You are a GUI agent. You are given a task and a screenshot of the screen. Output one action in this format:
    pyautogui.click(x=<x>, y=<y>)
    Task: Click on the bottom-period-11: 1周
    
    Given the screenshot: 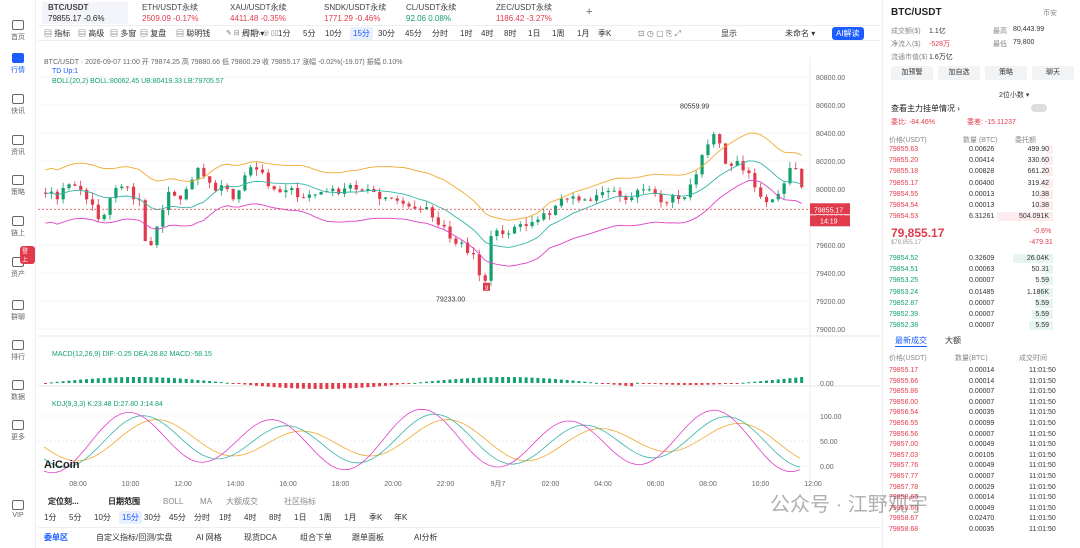 What is the action you would take?
    pyautogui.click(x=325, y=517)
    